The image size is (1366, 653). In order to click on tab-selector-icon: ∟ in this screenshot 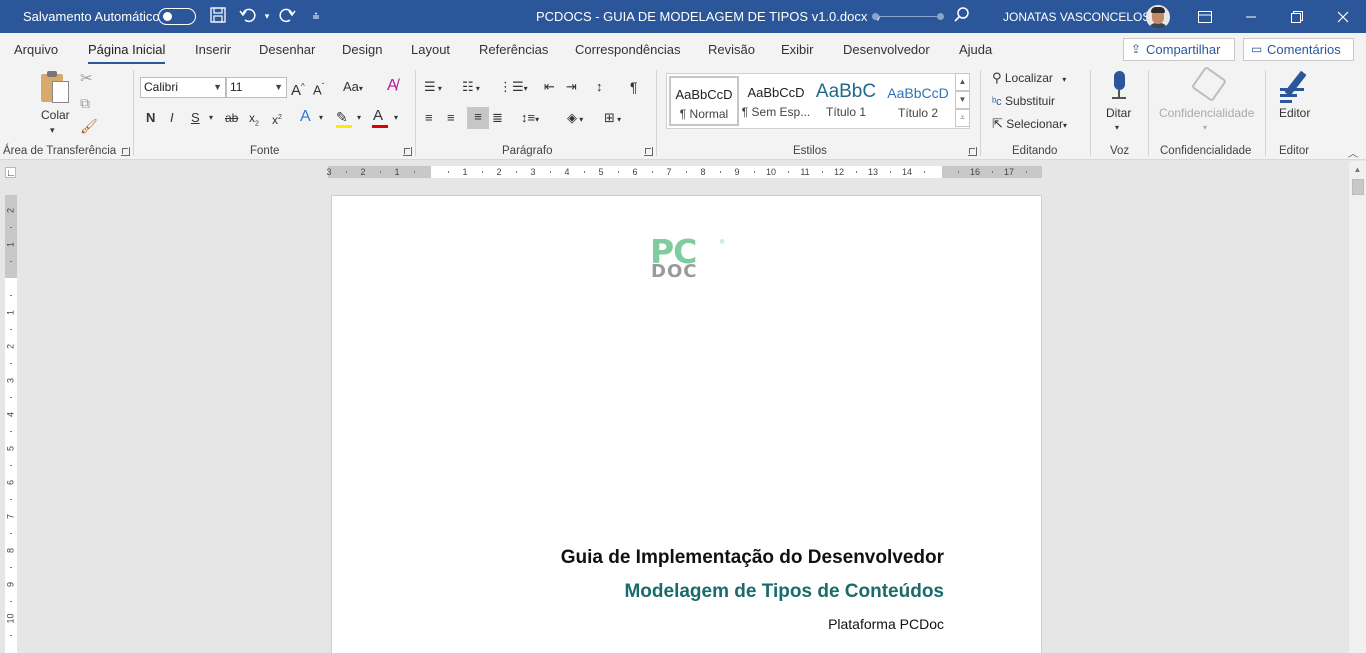, I will do `click(10, 173)`.